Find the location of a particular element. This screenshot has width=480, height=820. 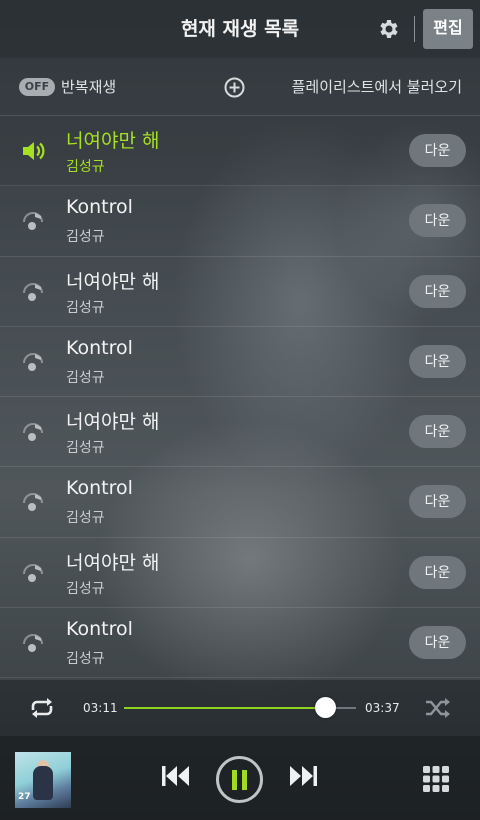

header-bar: 현재 재생 목록 편집 is located at coordinates (240, 29).